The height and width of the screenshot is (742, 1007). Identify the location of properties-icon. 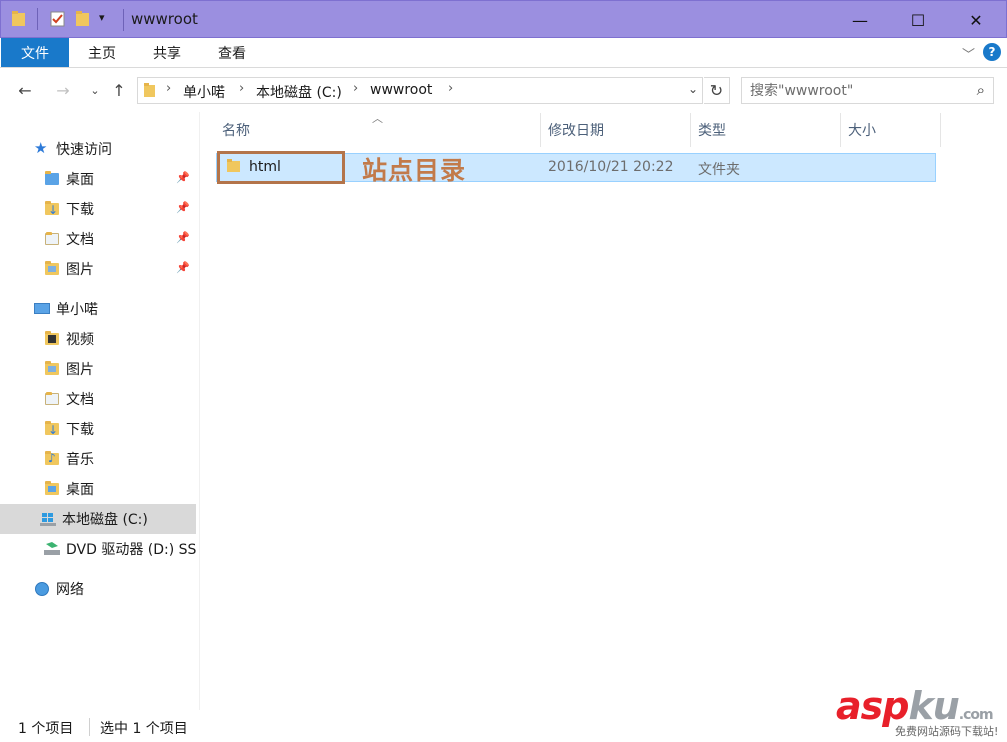
(58, 20).